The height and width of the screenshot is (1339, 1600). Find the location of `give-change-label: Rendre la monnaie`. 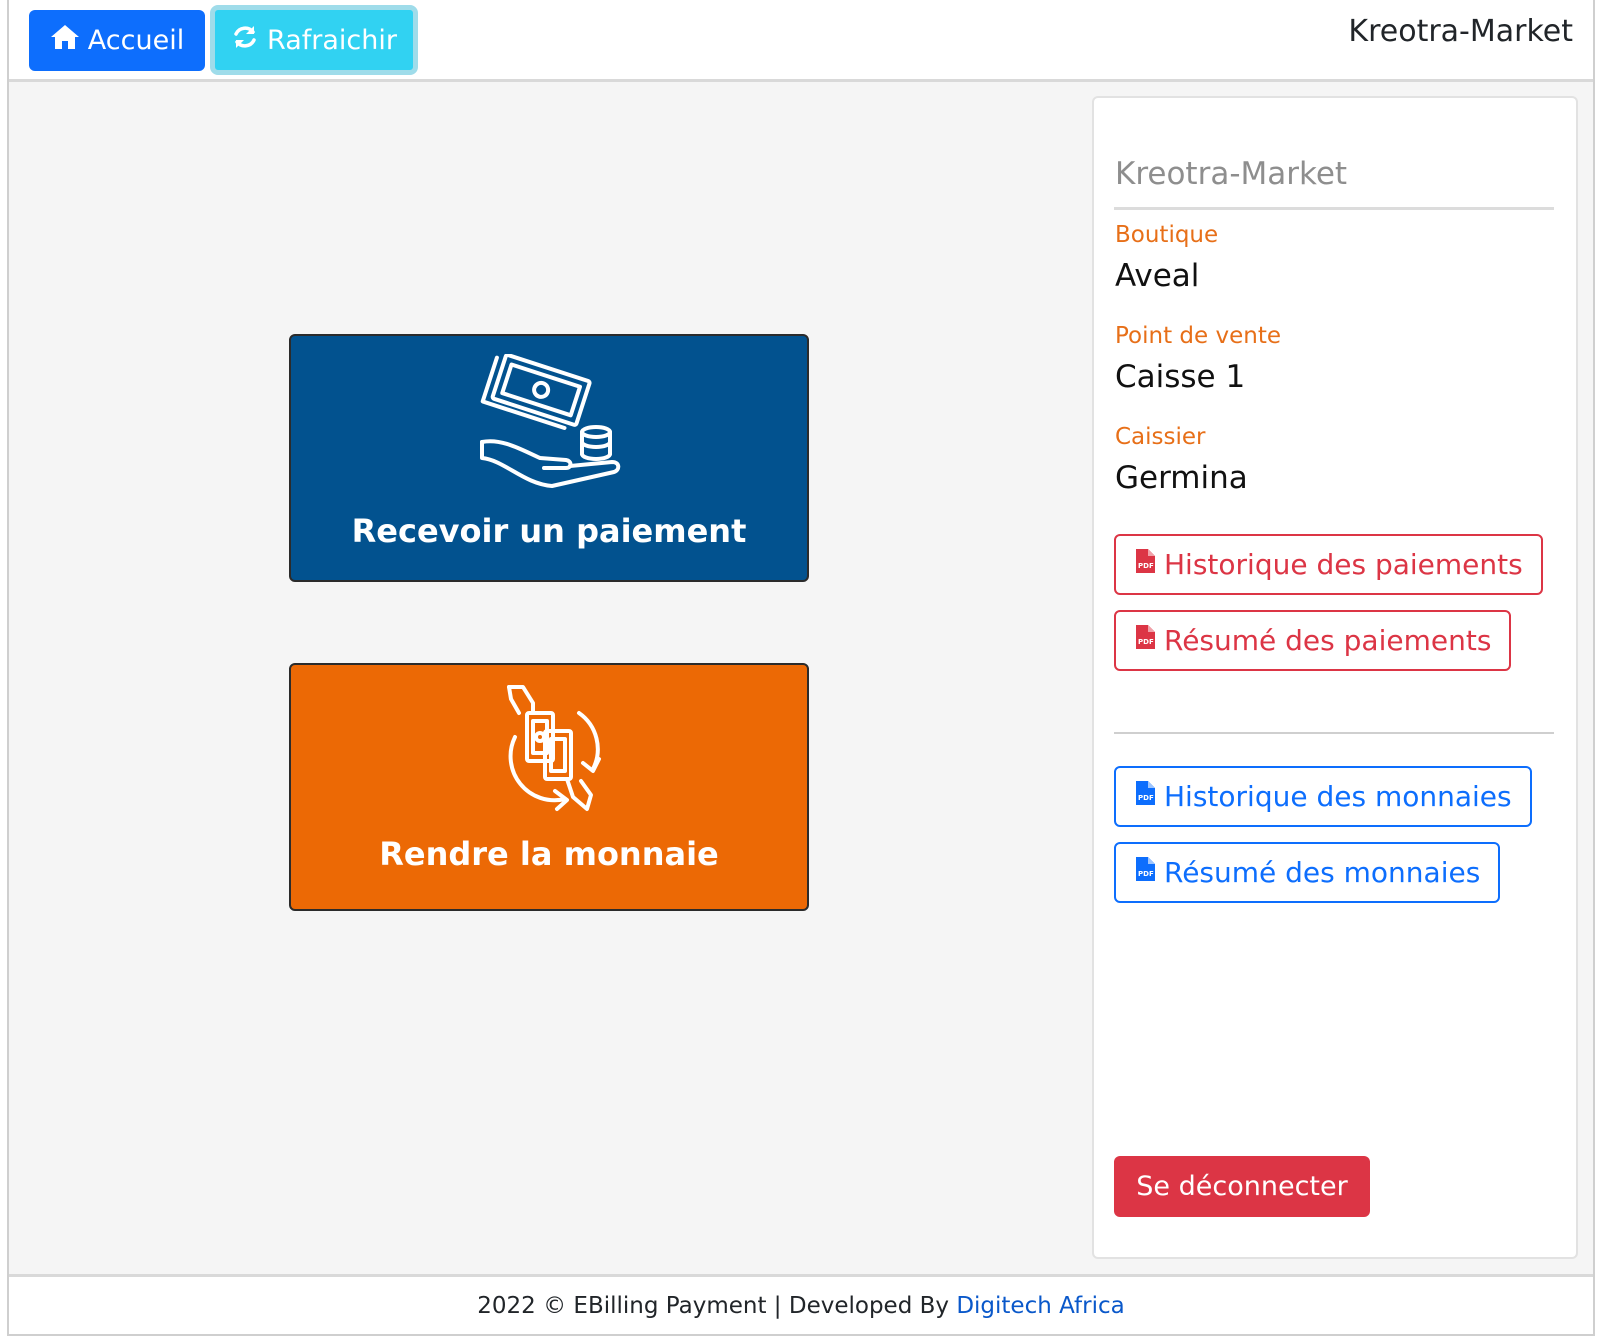

give-change-label: Rendre la monnaie is located at coordinates (549, 854).